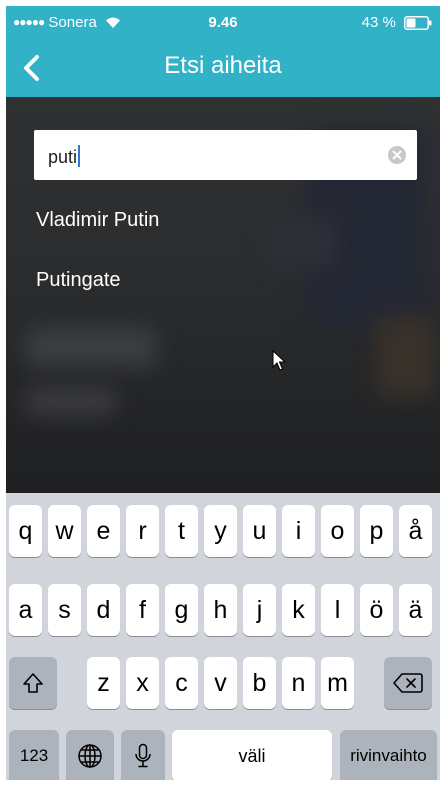 The height and width of the screenshot is (786, 446). I want to click on globe-icon, so click(90, 756).